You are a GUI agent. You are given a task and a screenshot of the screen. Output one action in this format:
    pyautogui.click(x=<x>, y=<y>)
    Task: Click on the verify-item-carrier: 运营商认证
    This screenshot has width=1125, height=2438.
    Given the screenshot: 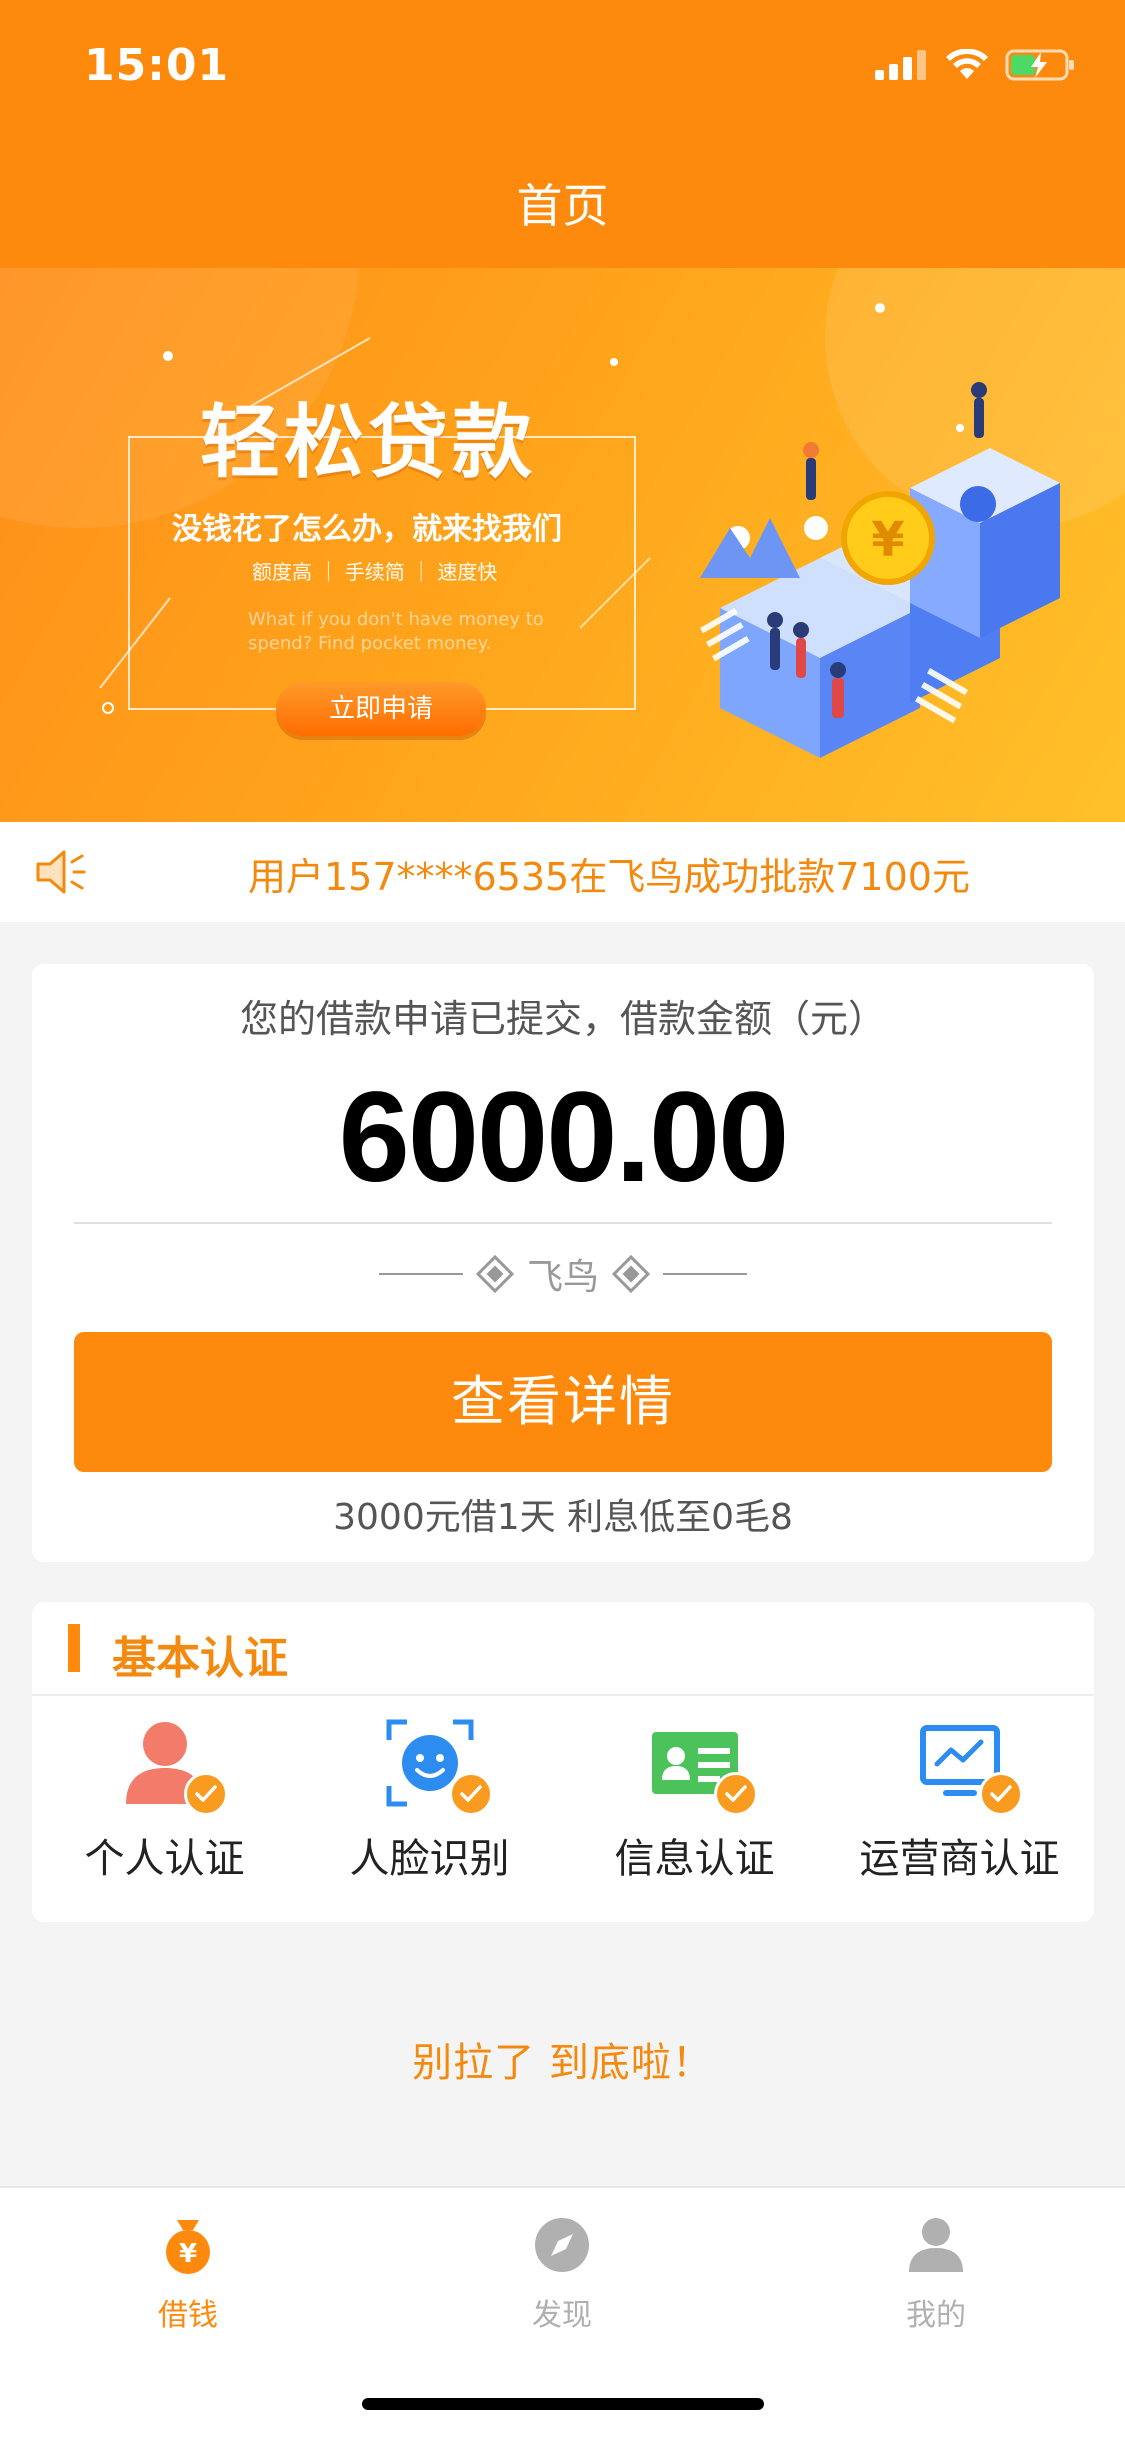 What is the action you would take?
    pyautogui.click(x=959, y=1801)
    